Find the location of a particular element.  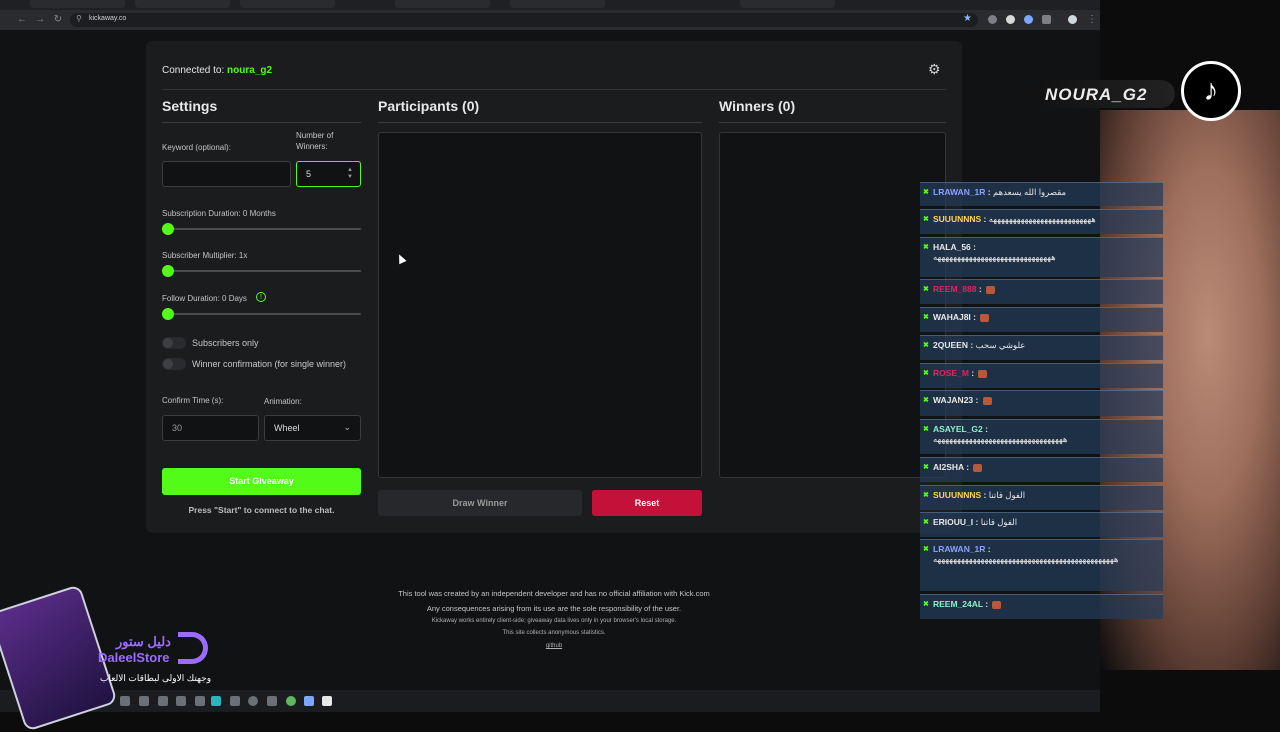

chat-username: AI2SHA is located at coordinates (948, 467).